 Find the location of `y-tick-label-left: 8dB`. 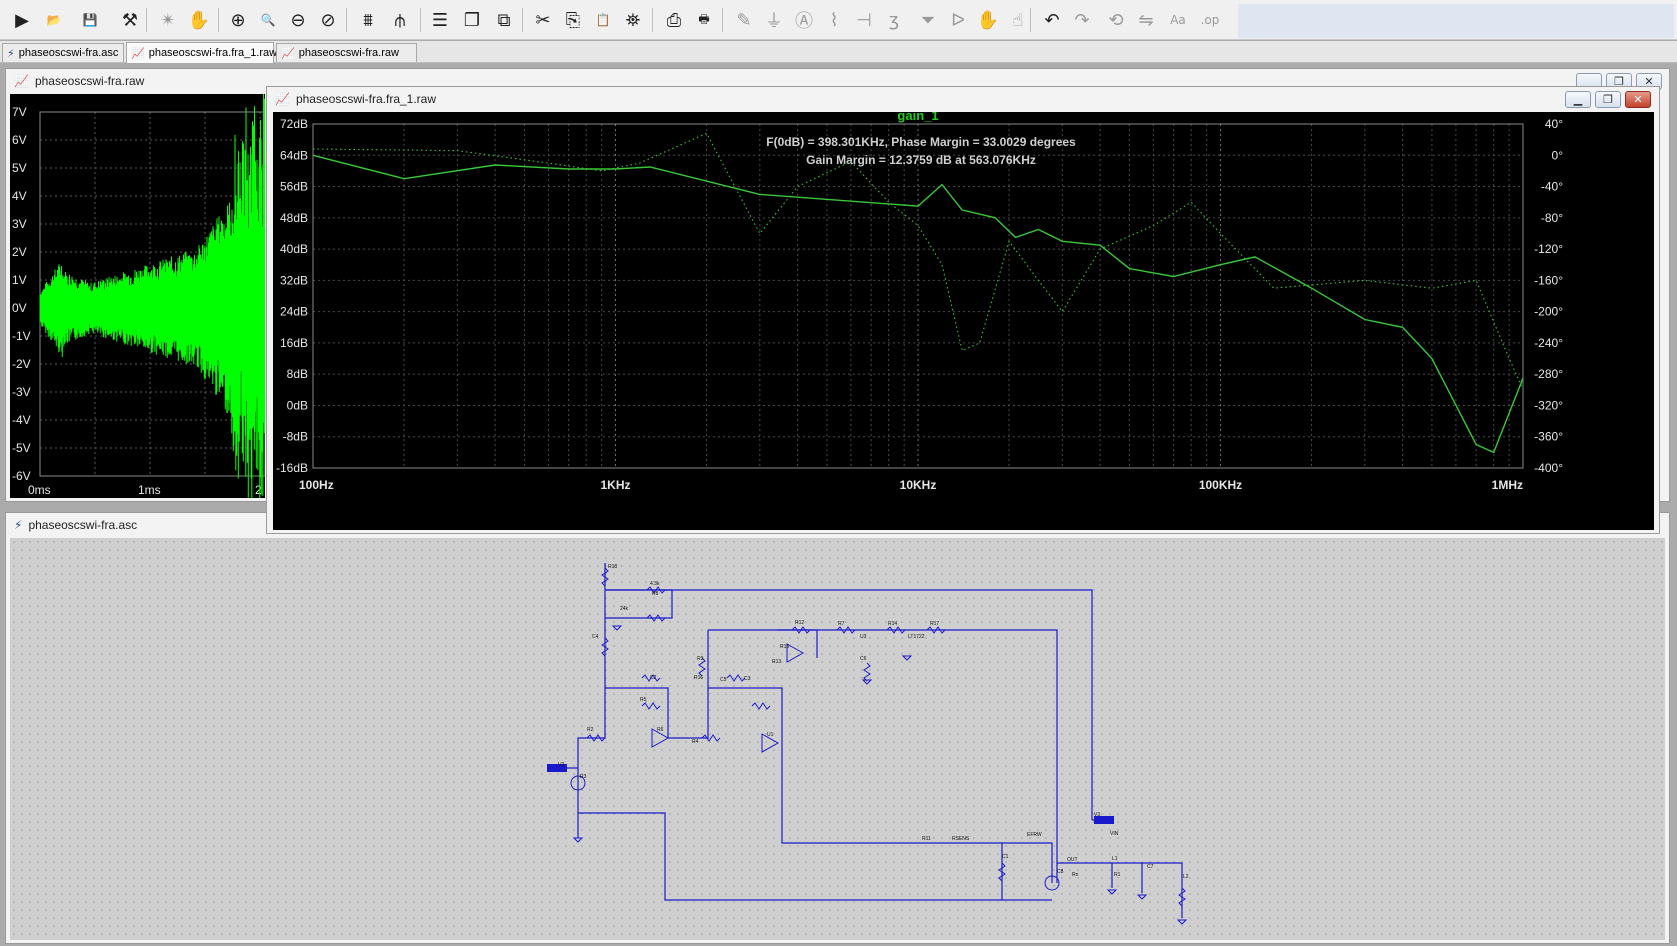

y-tick-label-left: 8dB is located at coordinates (297, 374).